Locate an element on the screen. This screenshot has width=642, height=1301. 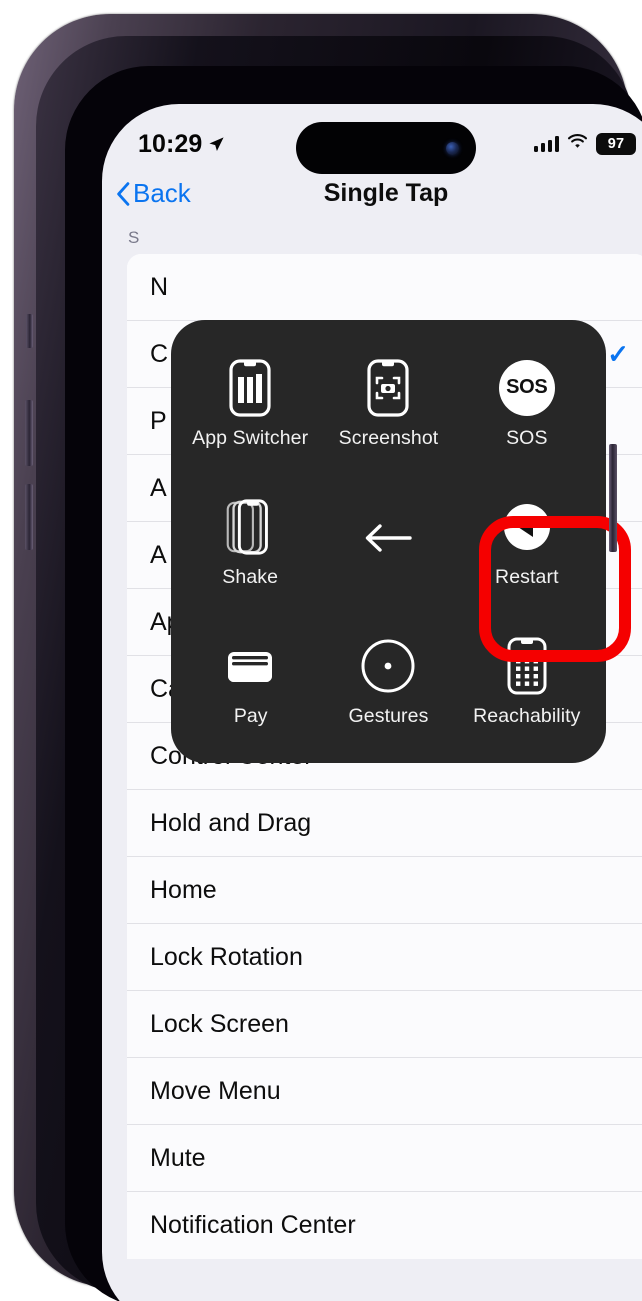
status-bar-right: 97 is located at coordinates (584, 144).